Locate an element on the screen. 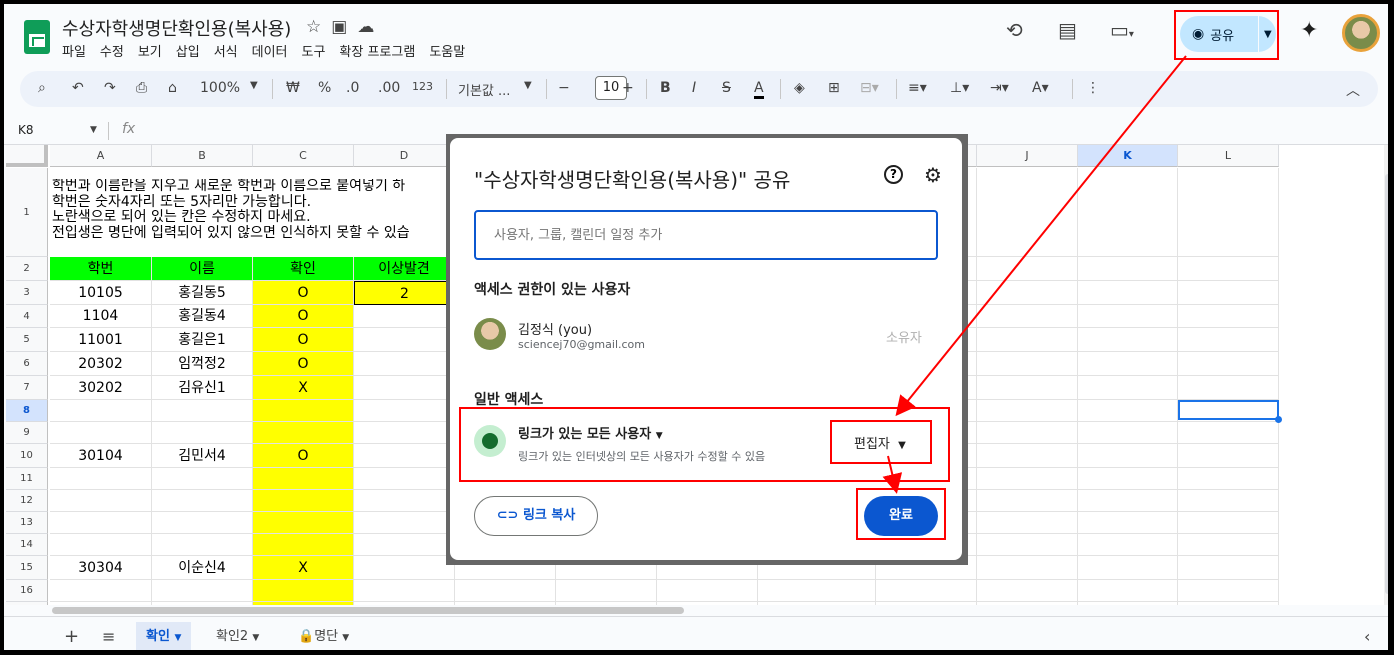  strikethrough-button: S is located at coordinates (726, 88).